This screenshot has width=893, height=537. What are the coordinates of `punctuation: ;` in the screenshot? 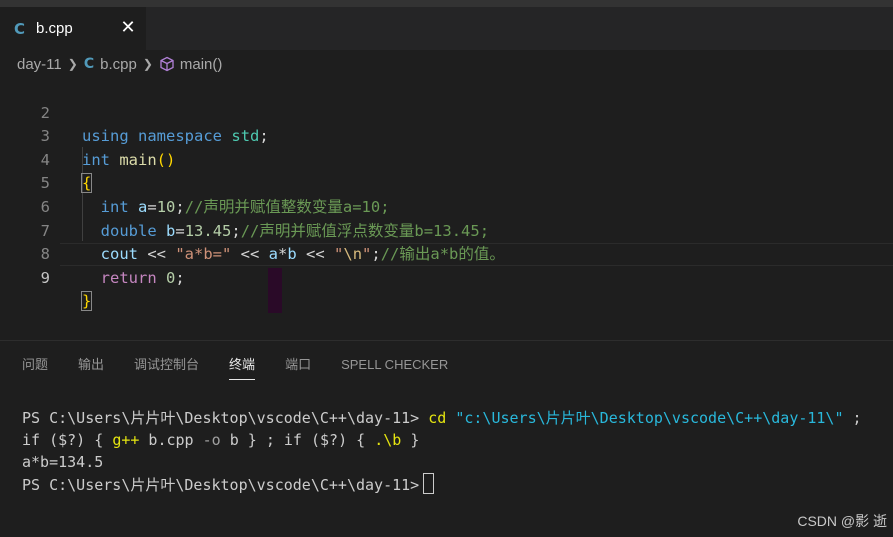 It's located at (180, 277).